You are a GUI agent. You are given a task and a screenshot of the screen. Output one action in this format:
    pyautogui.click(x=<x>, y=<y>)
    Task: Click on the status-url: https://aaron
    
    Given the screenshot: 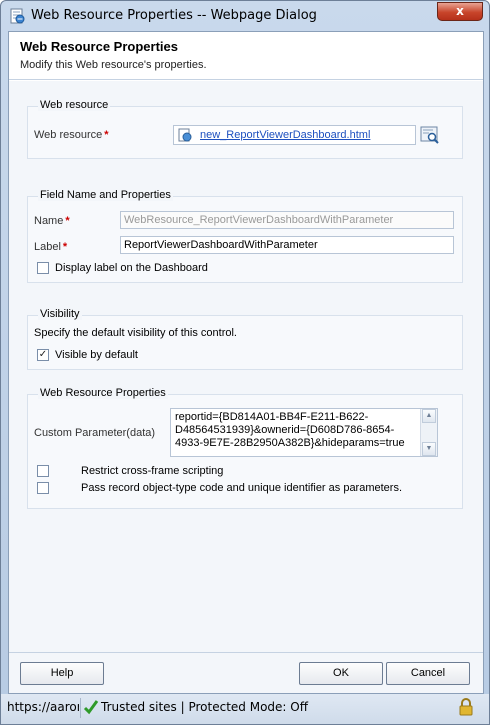 What is the action you would take?
    pyautogui.click(x=43, y=707)
    